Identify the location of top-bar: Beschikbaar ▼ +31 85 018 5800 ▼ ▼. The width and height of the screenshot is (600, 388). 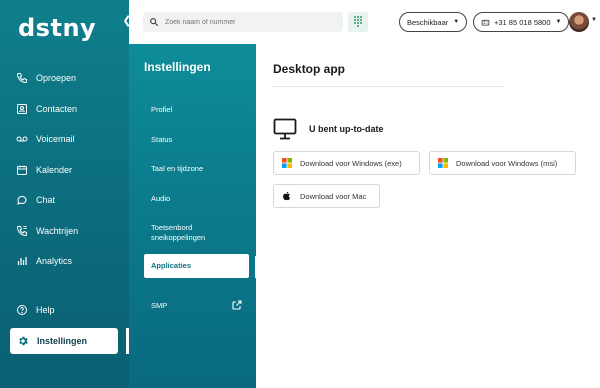
(364, 22).